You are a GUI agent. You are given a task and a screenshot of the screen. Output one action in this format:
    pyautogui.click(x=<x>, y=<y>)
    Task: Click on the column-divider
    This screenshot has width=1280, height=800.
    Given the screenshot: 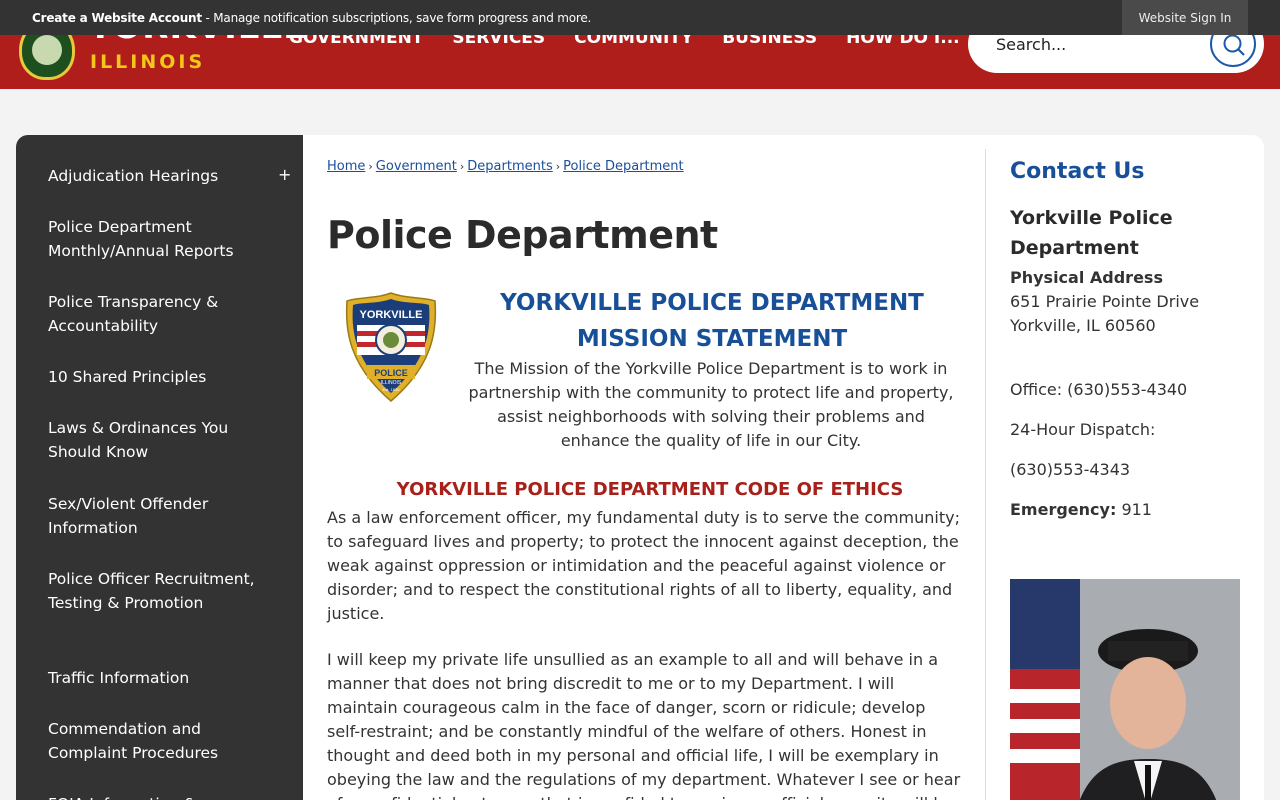 What is the action you would take?
    pyautogui.click(x=985, y=474)
    